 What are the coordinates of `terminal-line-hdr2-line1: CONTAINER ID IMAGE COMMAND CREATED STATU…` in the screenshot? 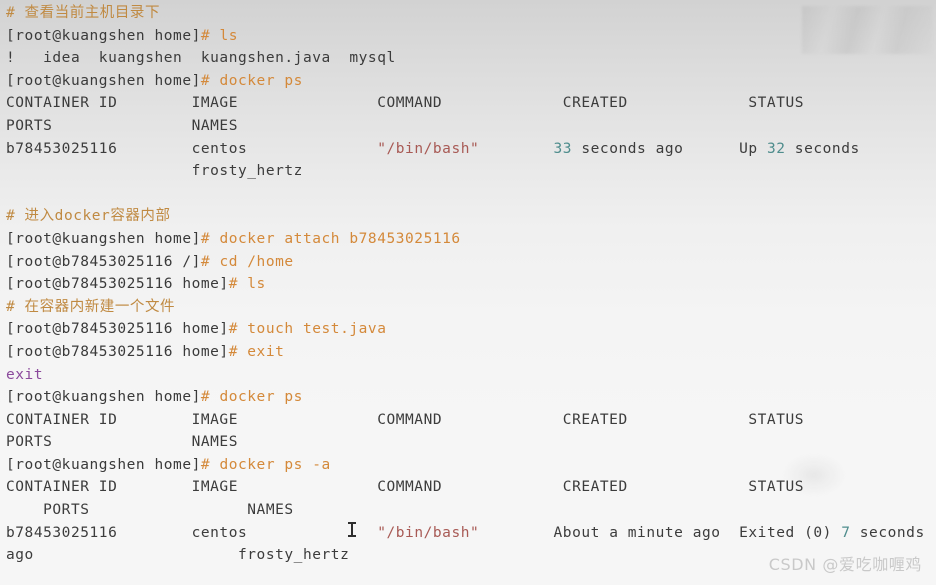 It's located at (468, 420).